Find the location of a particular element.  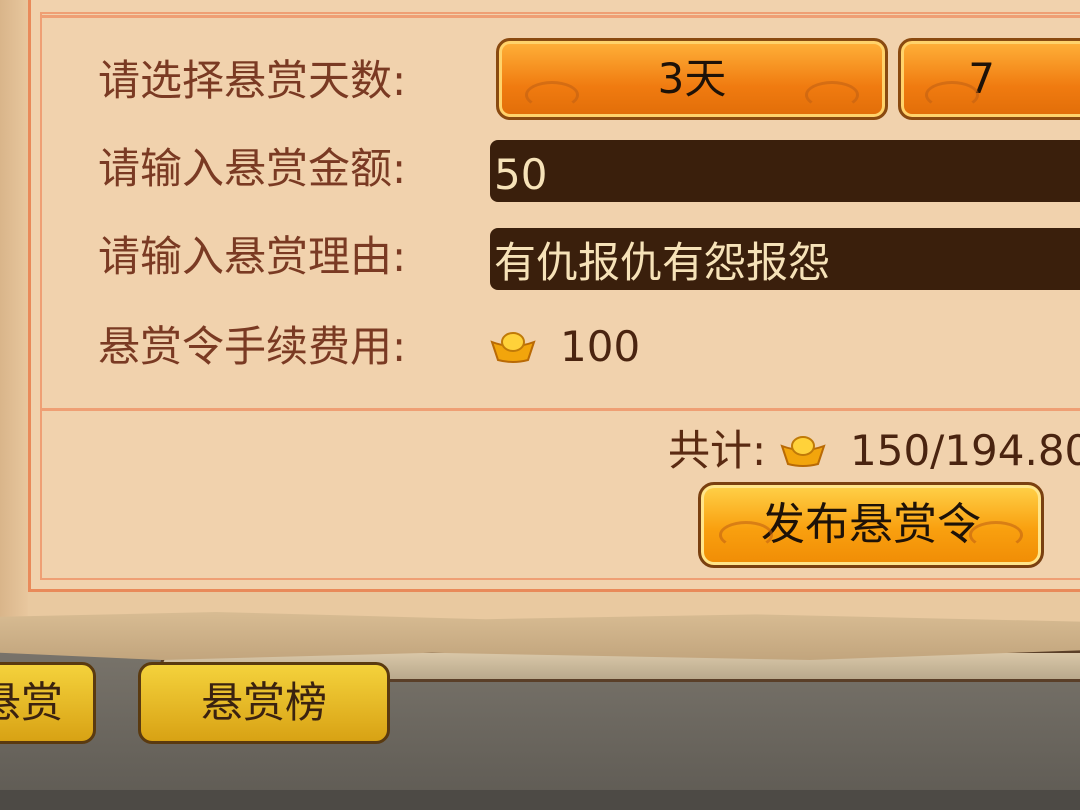

tab-bounty: 悬赏 is located at coordinates (48, 703).